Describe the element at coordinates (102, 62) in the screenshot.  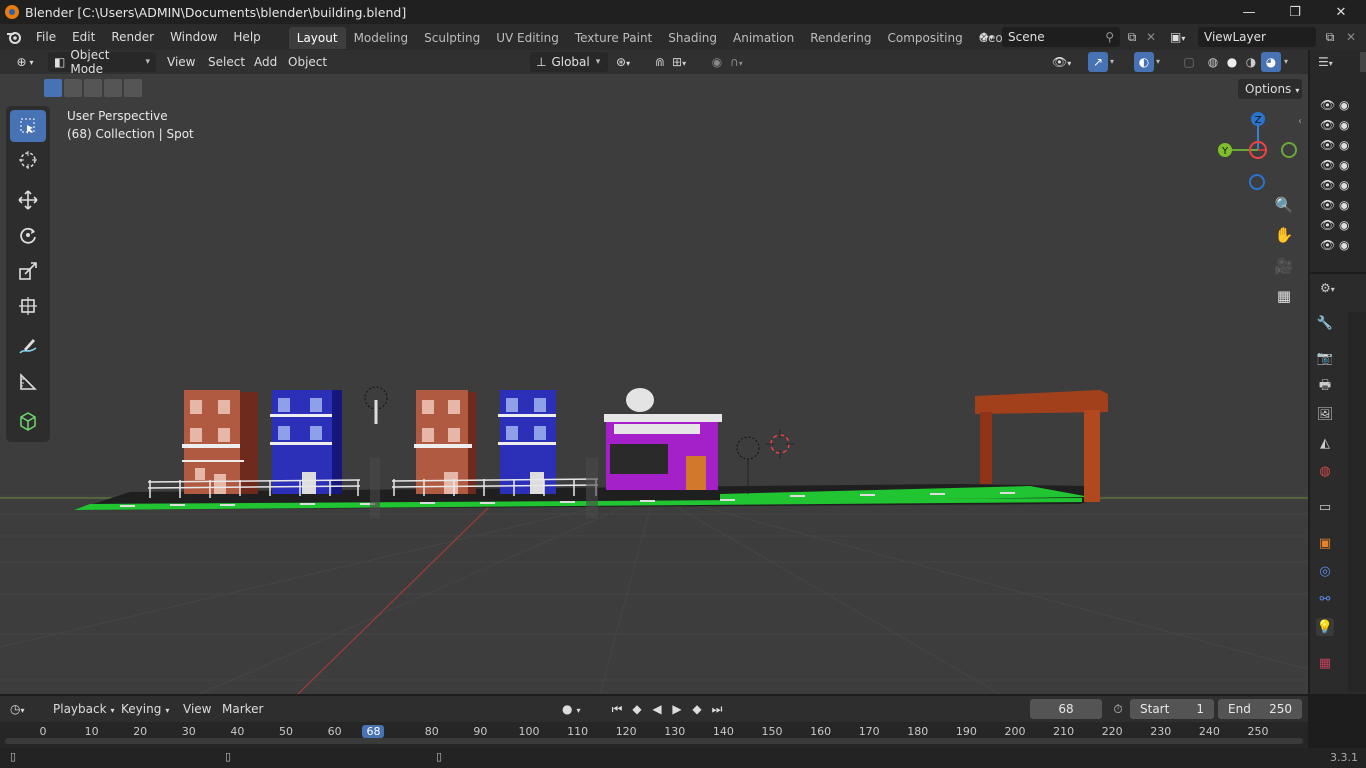
I see `mode-dropdown: ◧ Object Mode ▾` at that location.